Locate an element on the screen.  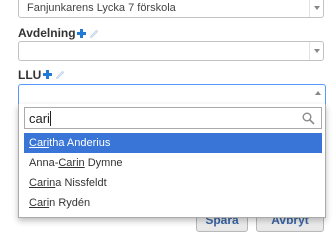
text-cursor is located at coordinates (50, 118).